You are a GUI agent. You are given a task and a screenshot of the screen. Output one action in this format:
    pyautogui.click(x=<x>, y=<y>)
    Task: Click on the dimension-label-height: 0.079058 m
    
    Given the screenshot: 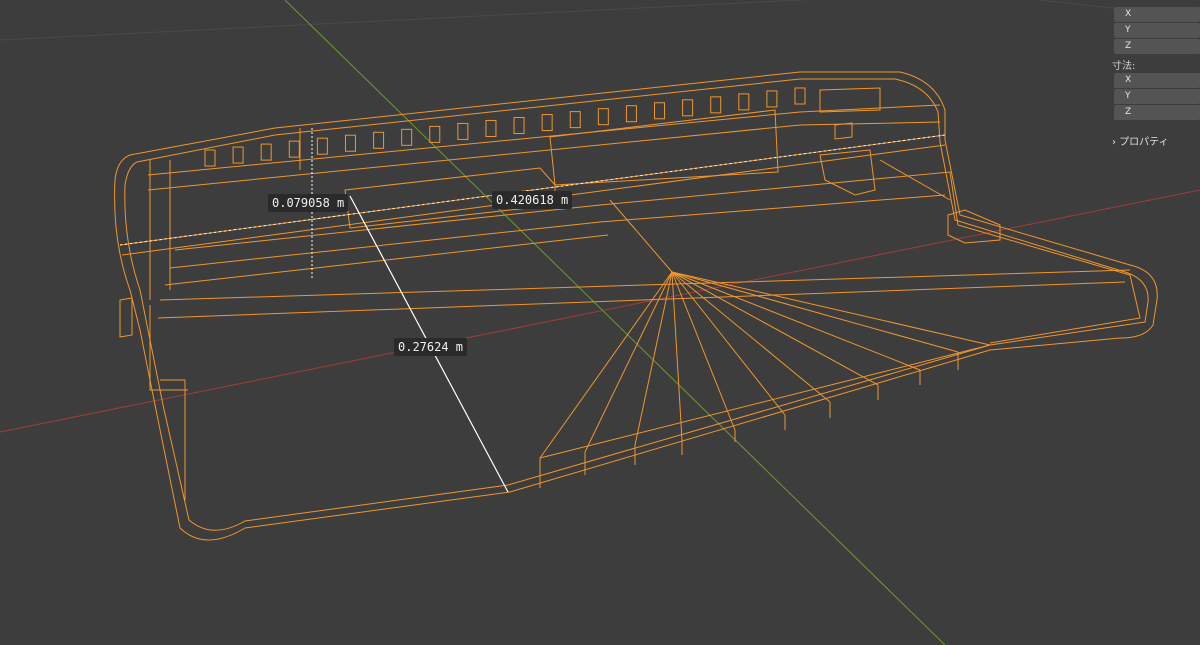 What is the action you would take?
    pyautogui.click(x=308, y=203)
    